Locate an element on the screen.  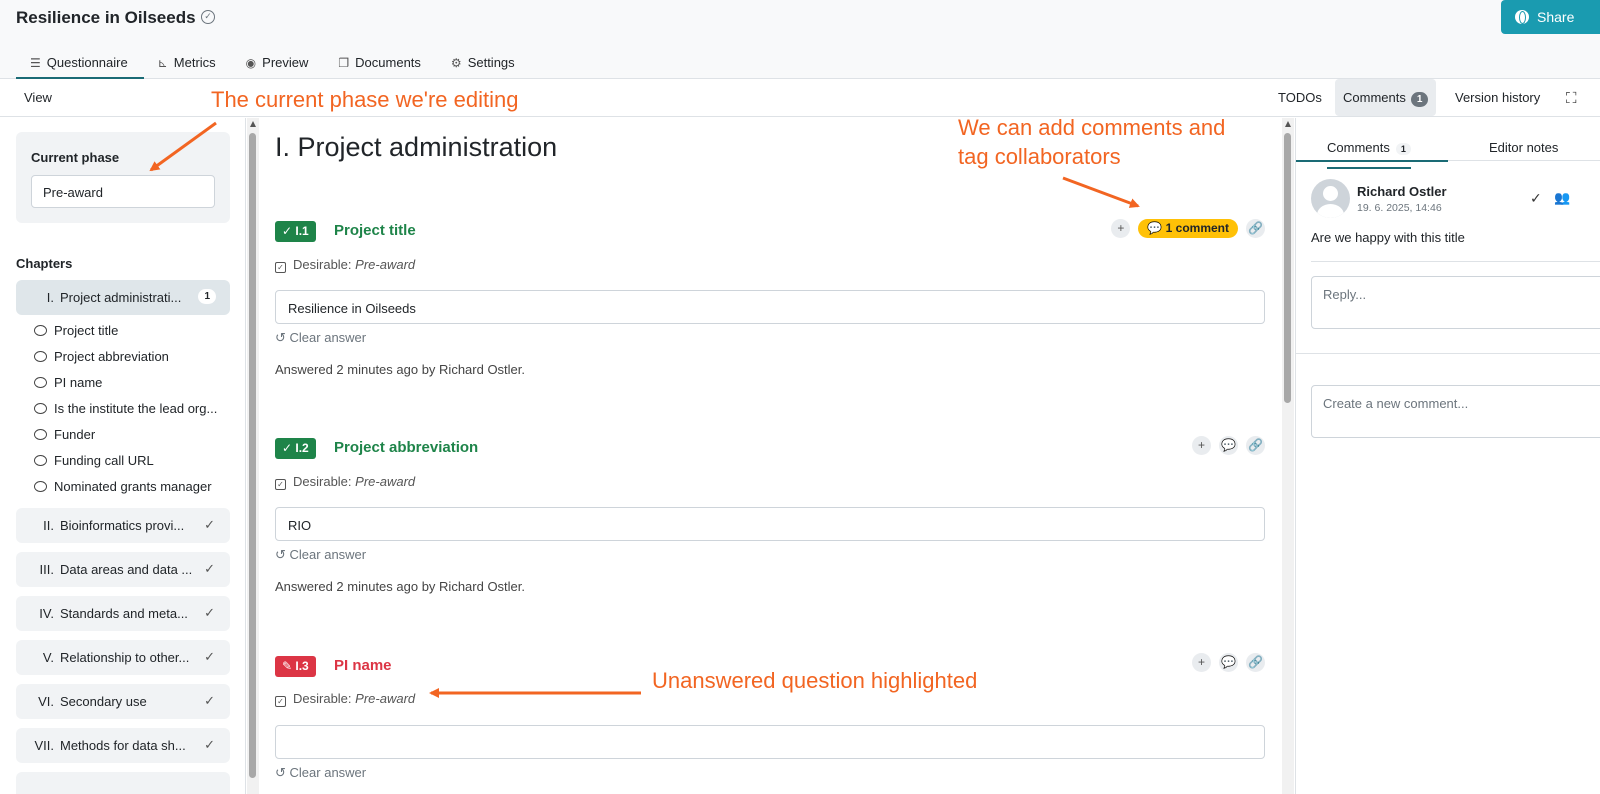
copy-icon: ❐ is located at coordinates (344, 63).